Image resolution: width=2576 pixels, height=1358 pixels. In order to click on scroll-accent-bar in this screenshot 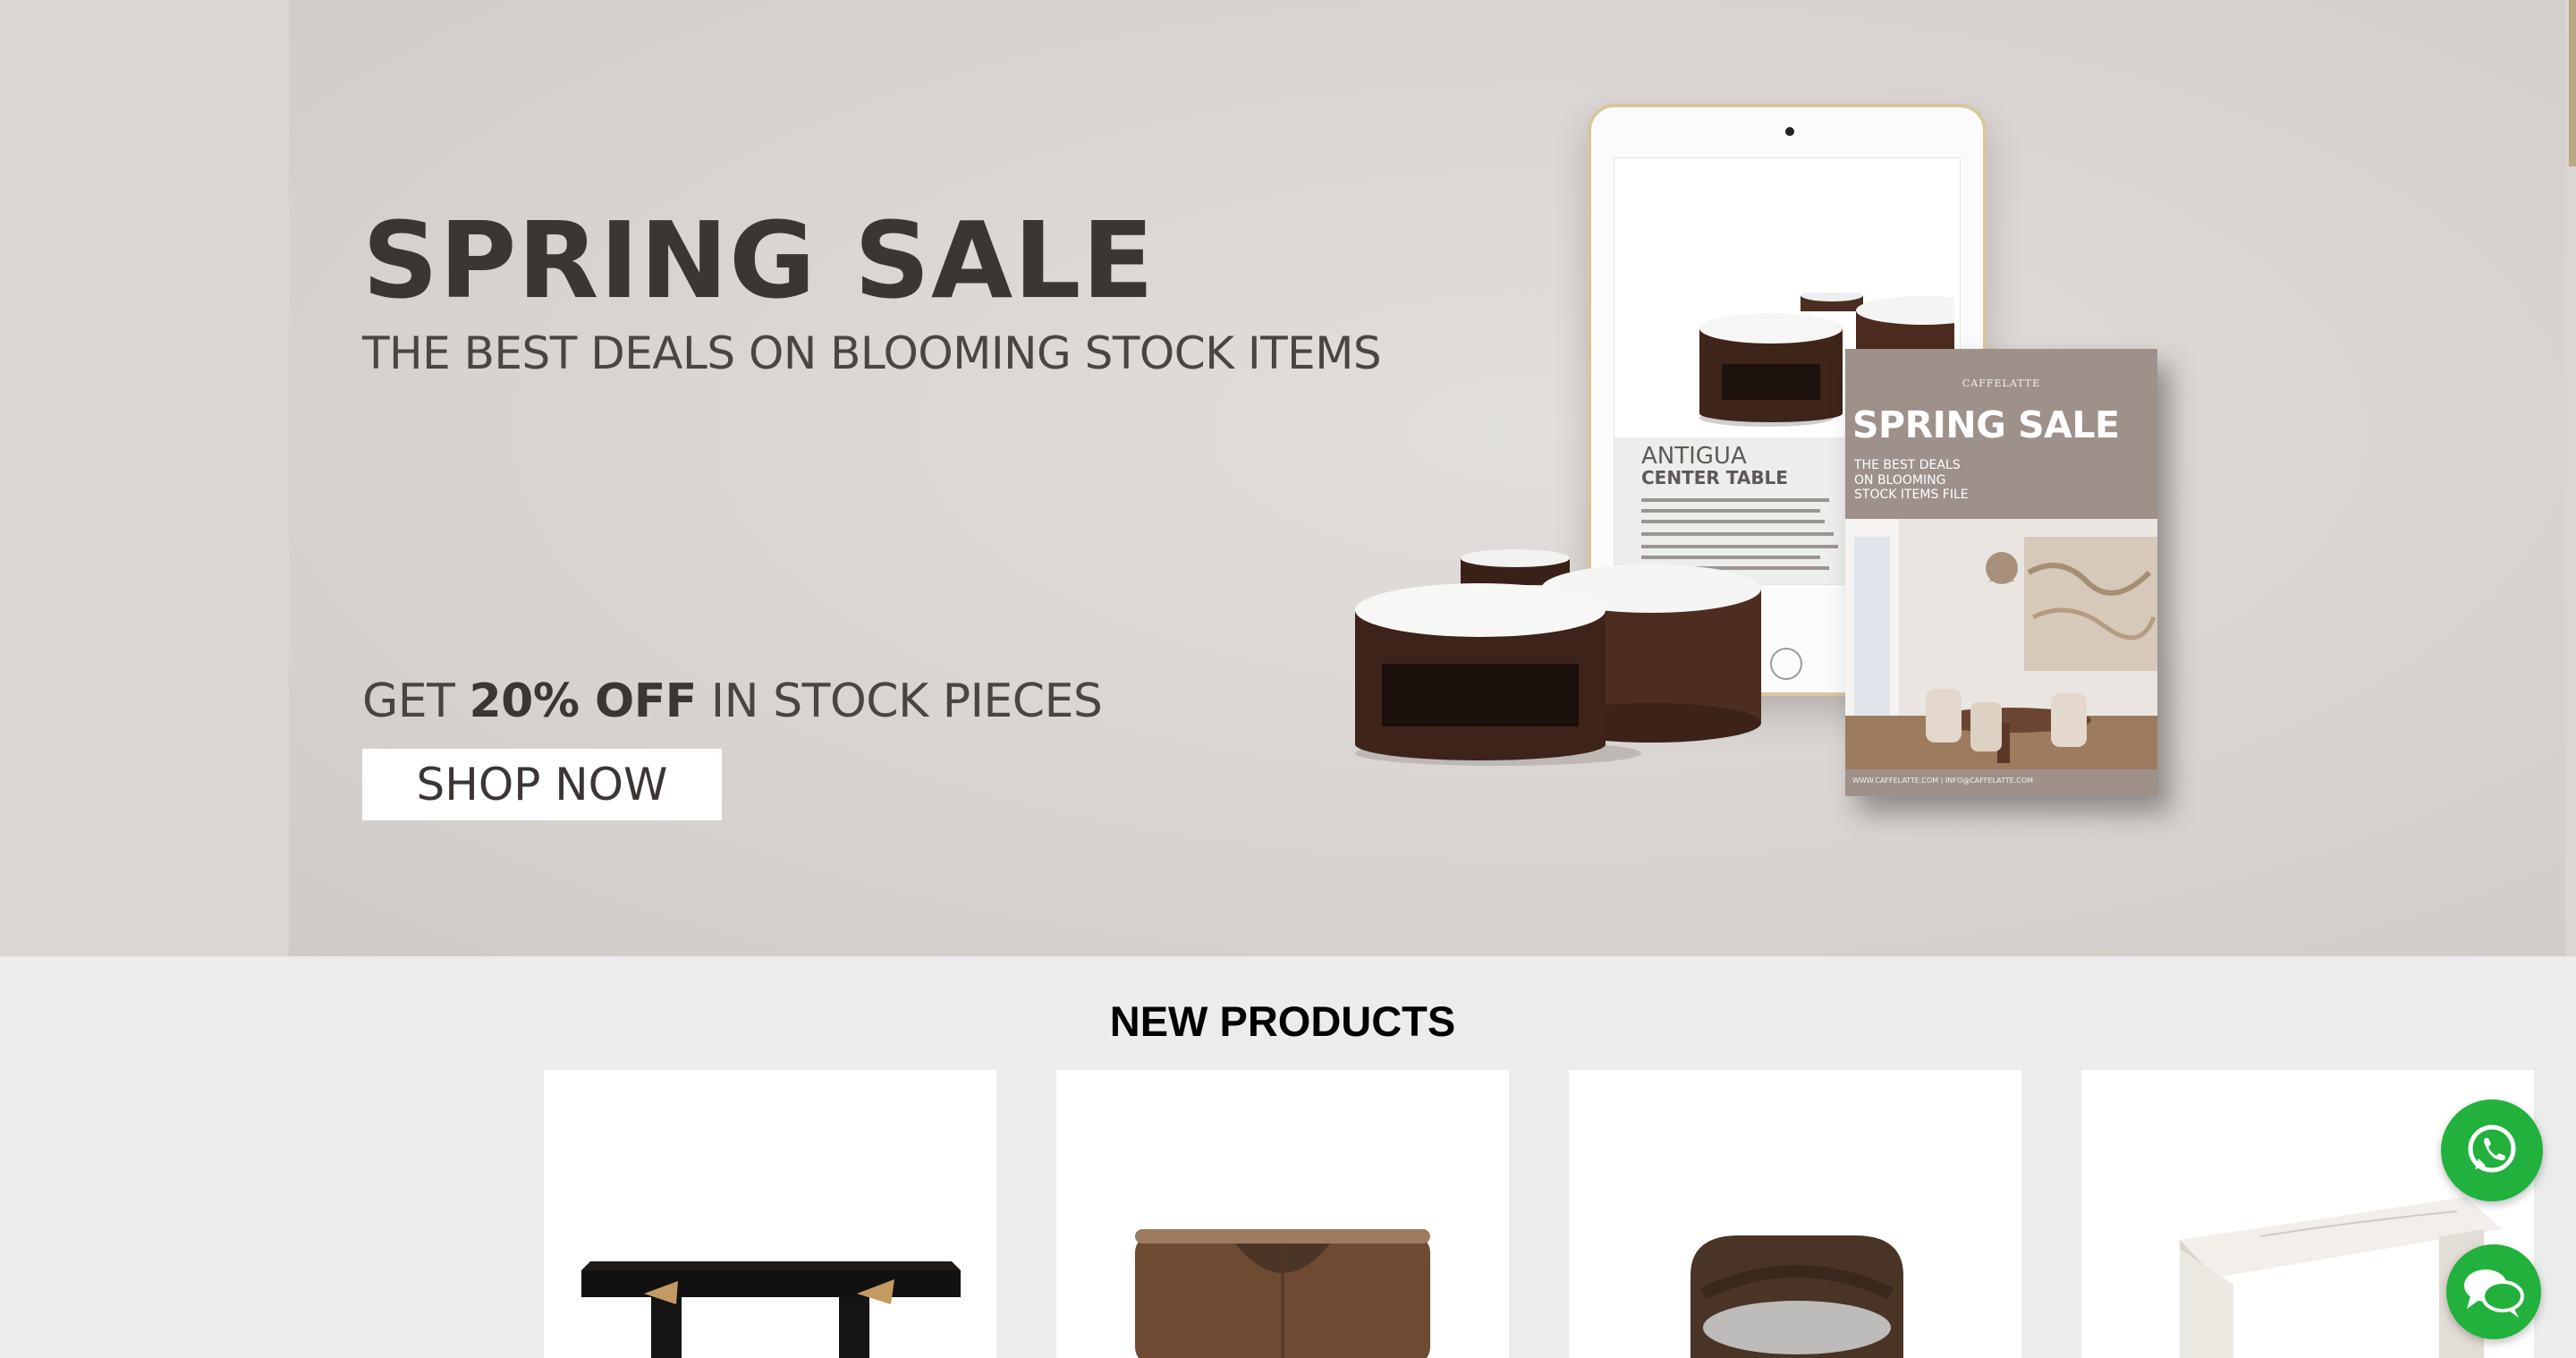, I will do `click(2572, 83)`.